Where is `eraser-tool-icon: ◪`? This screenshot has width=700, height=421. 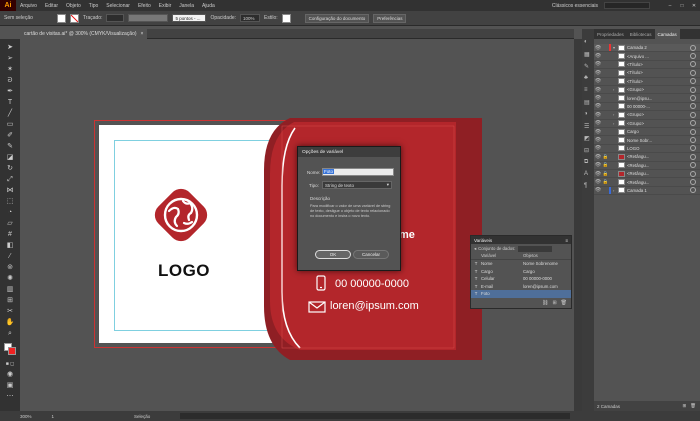
eraser-tool-icon: ◪ is located at coordinates (10, 158).